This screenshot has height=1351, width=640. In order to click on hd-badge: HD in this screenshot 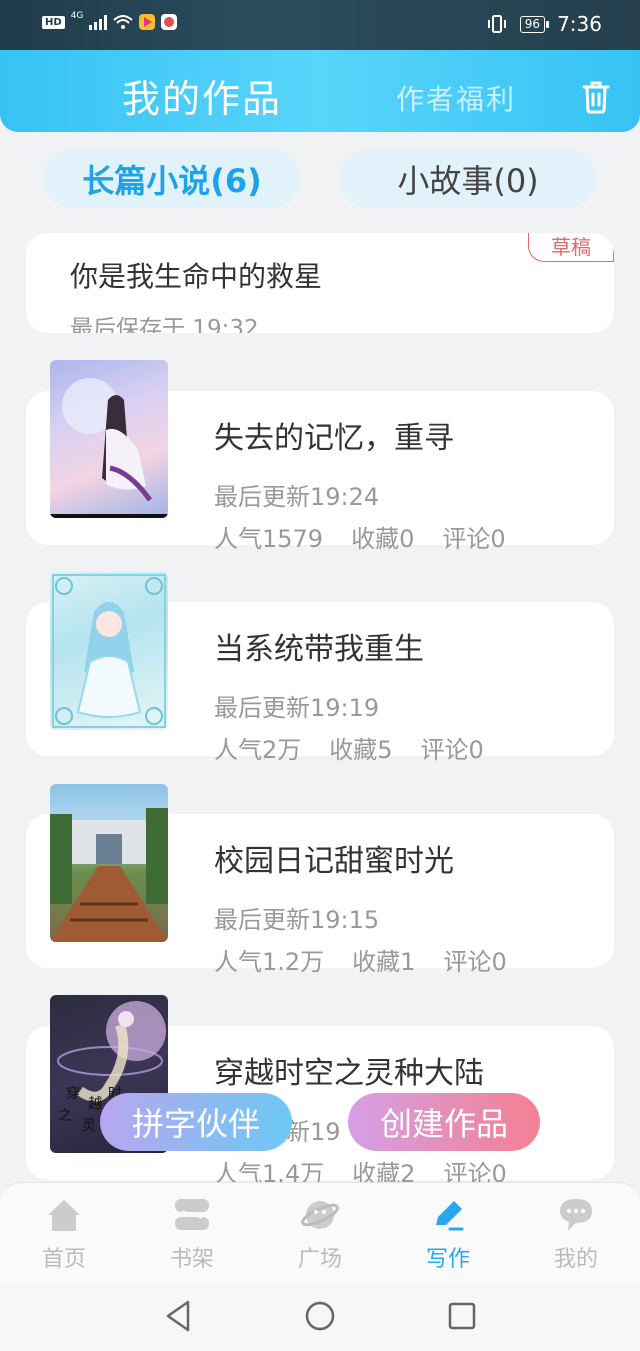, I will do `click(53, 22)`.